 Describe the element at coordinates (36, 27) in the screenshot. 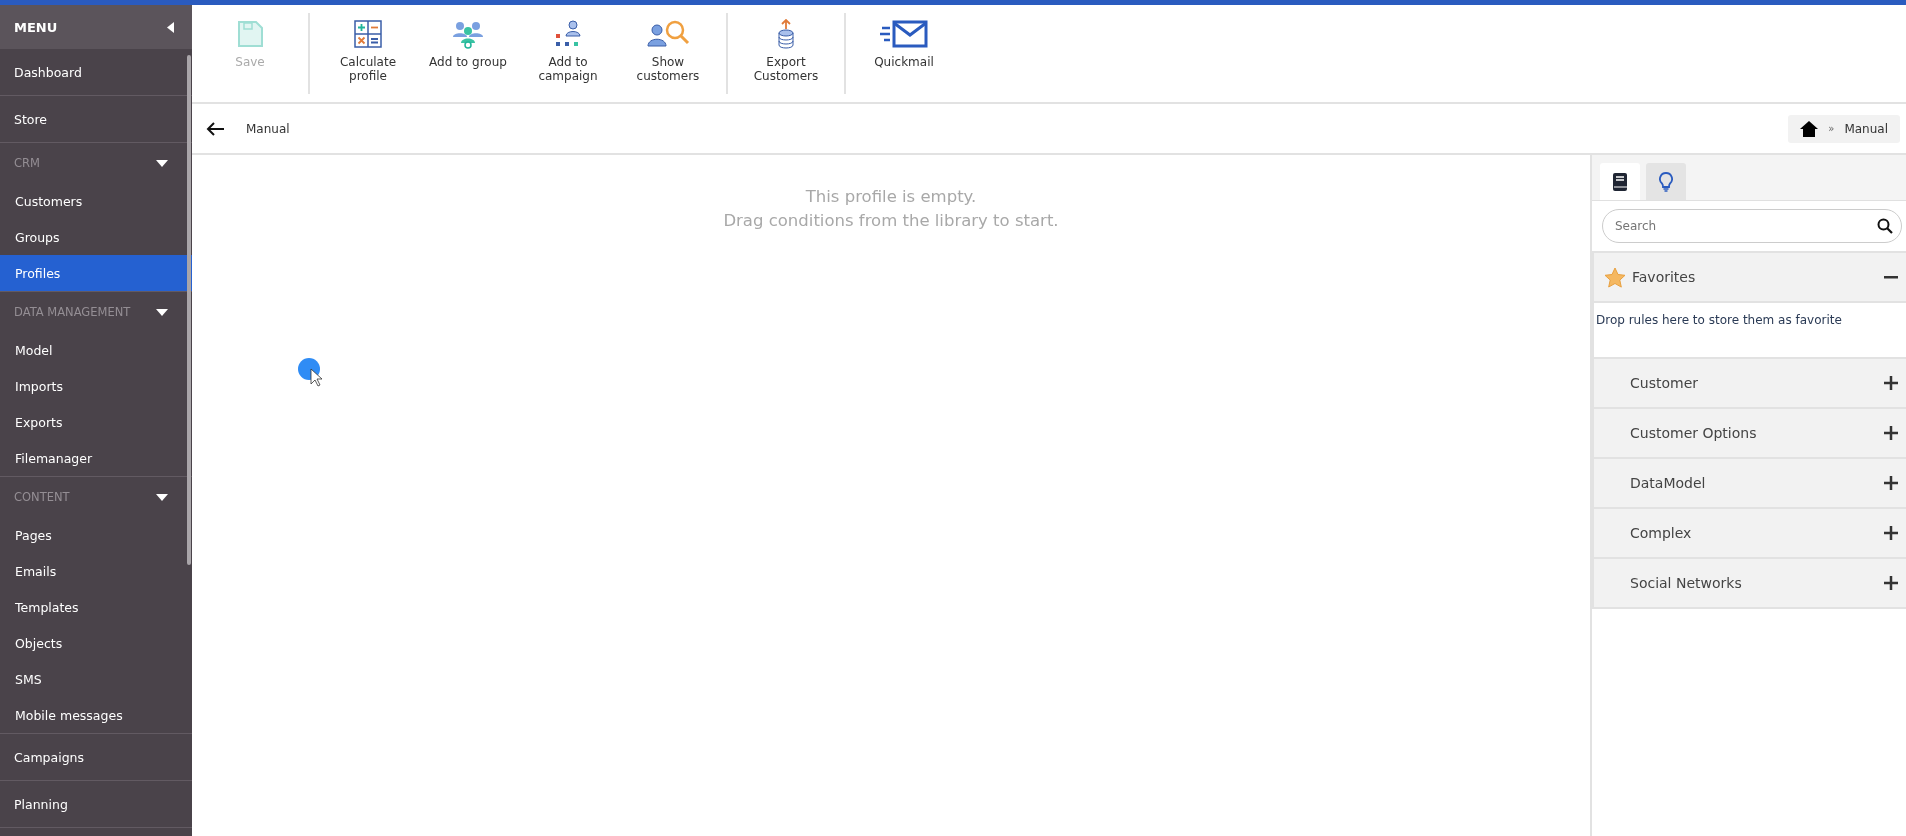

I see `menu-title: MENU` at that location.